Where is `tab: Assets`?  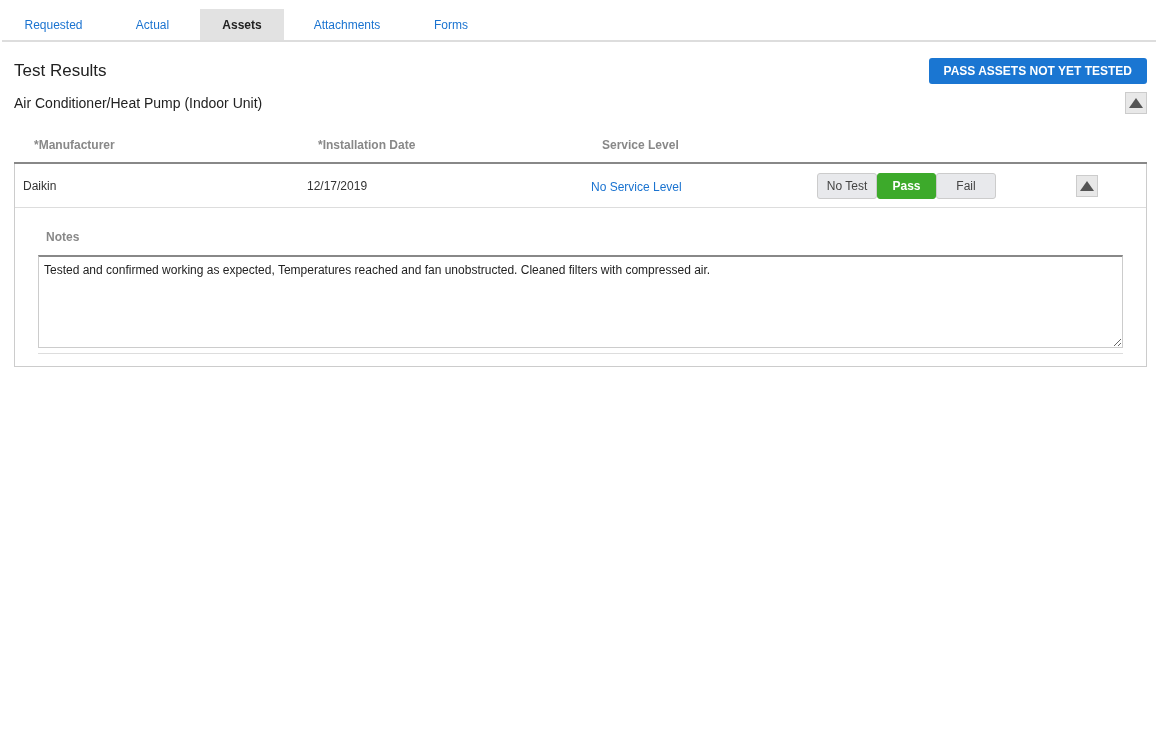
tab: Assets is located at coordinates (242, 24).